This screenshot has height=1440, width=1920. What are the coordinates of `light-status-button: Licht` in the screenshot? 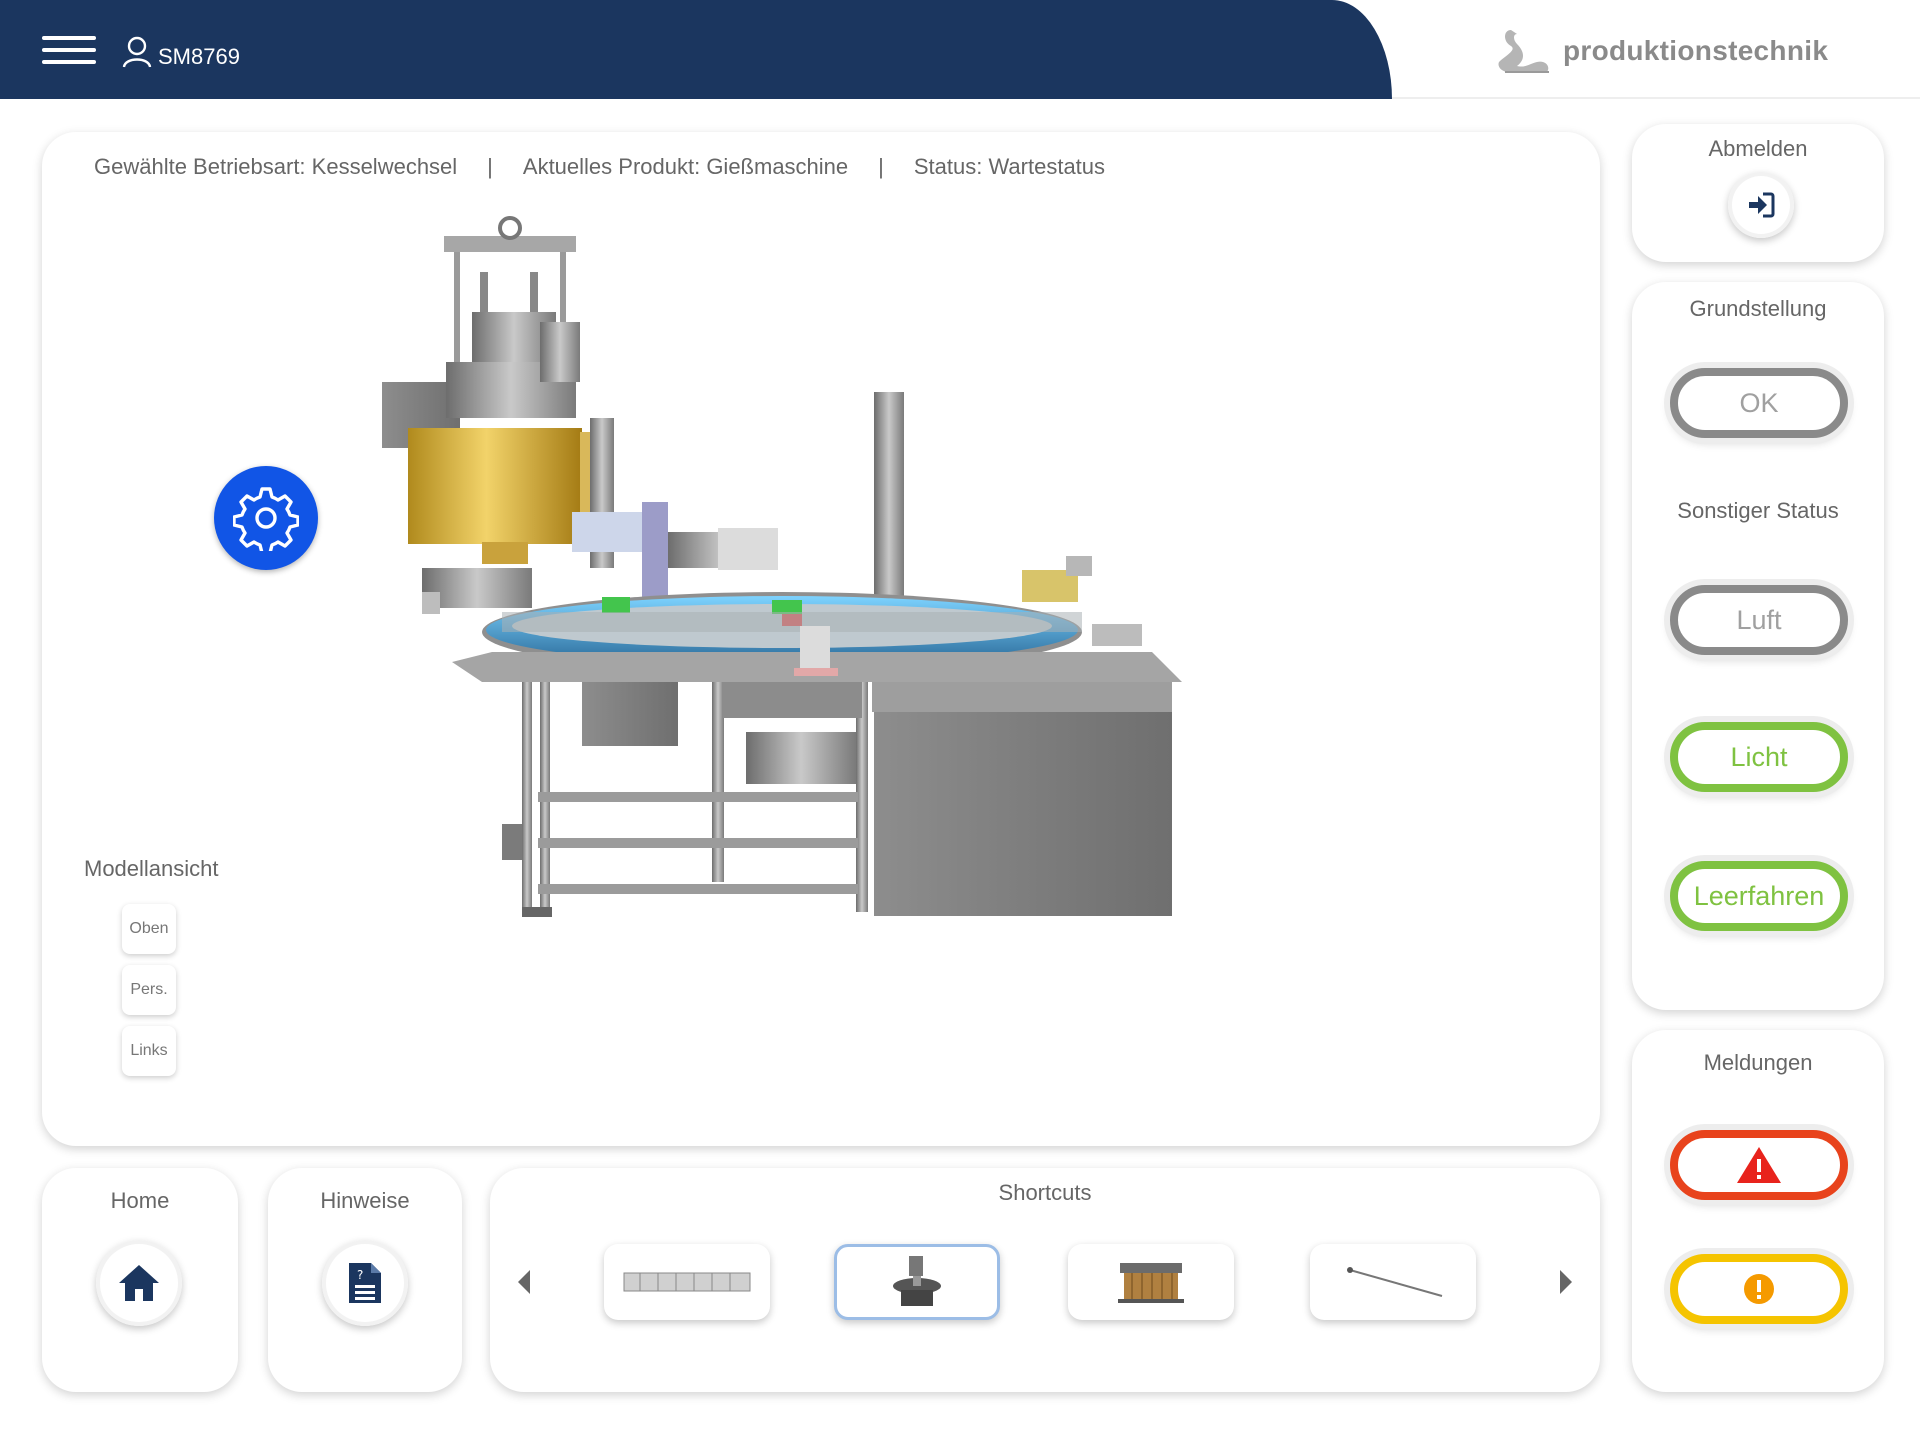 It's located at (1759, 757).